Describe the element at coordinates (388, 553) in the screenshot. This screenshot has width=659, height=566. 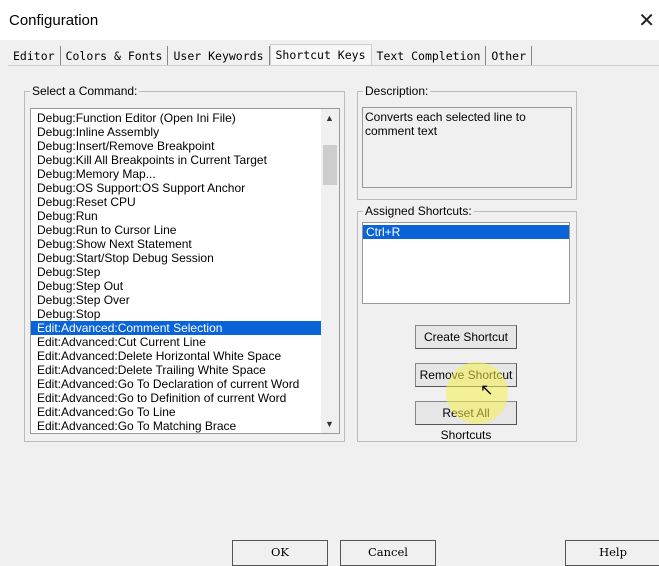
I see `cancel-button: Cancel` at that location.